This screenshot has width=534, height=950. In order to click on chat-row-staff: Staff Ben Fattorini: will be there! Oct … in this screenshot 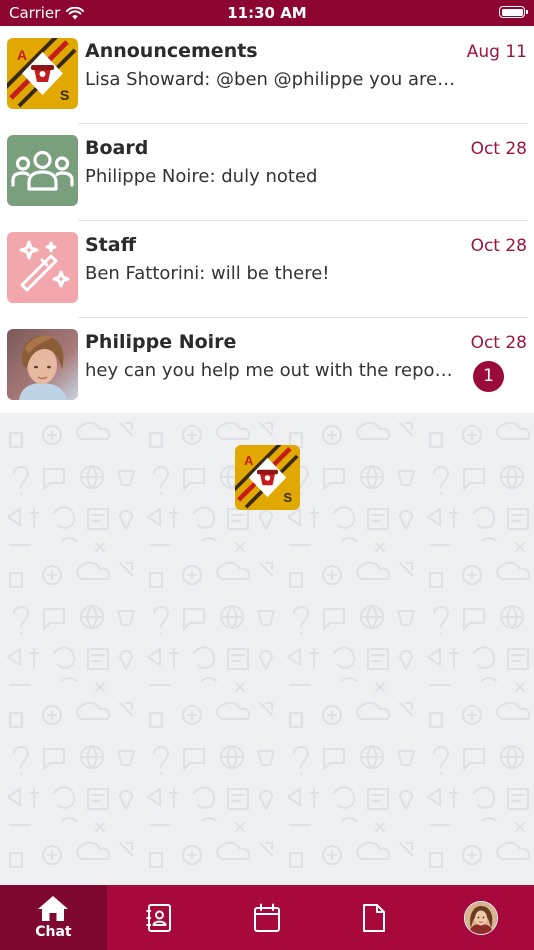, I will do `click(267, 268)`.